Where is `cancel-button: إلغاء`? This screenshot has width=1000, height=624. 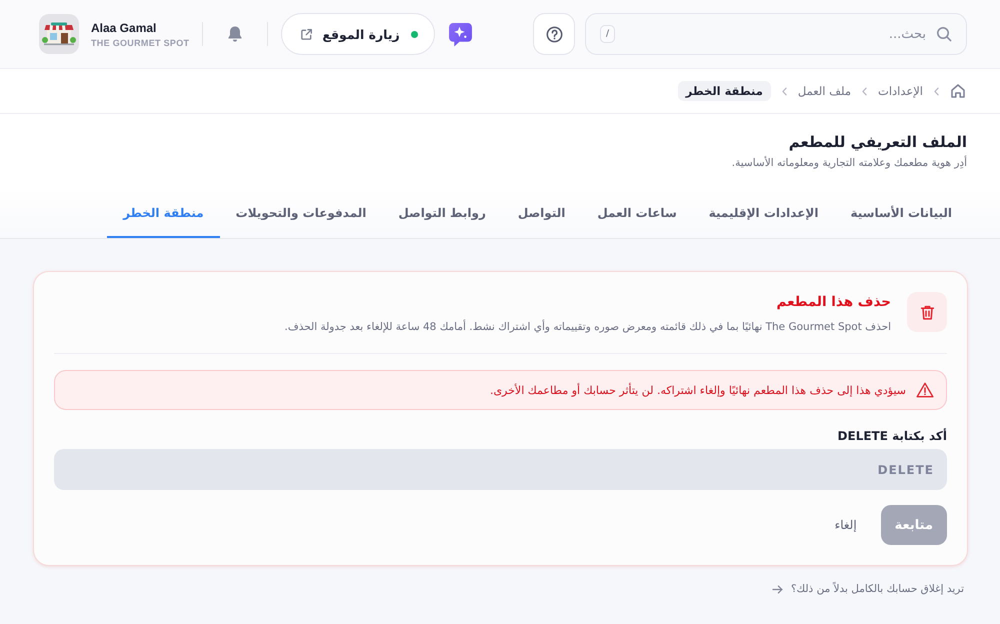 cancel-button: إلغاء is located at coordinates (845, 525).